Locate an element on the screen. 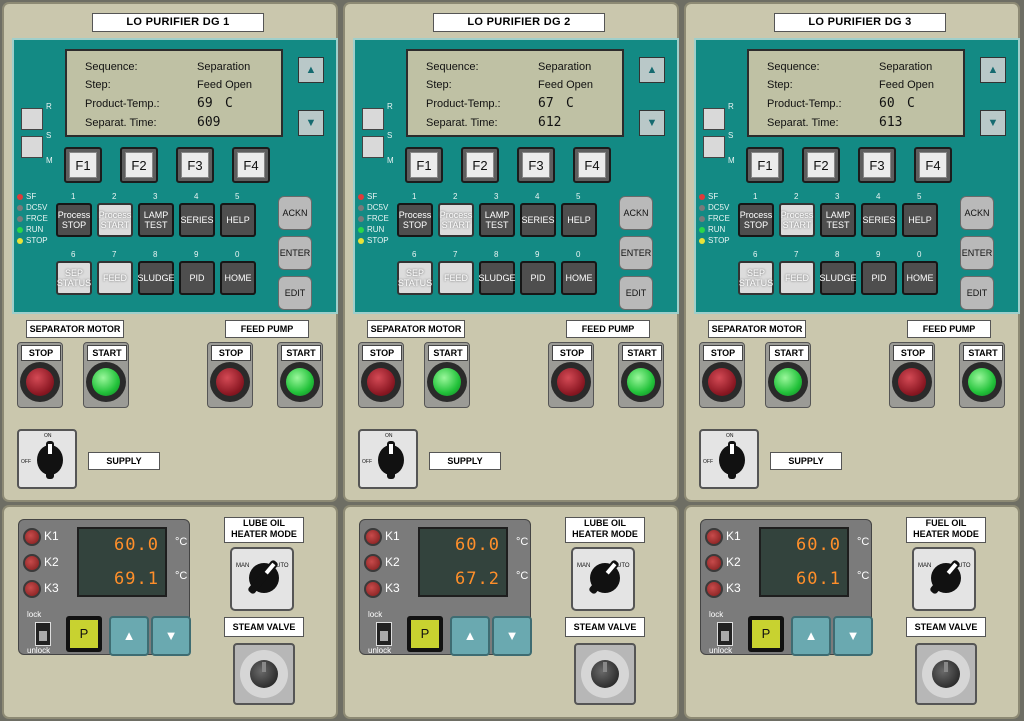  k-label: K3 is located at coordinates (733, 588).